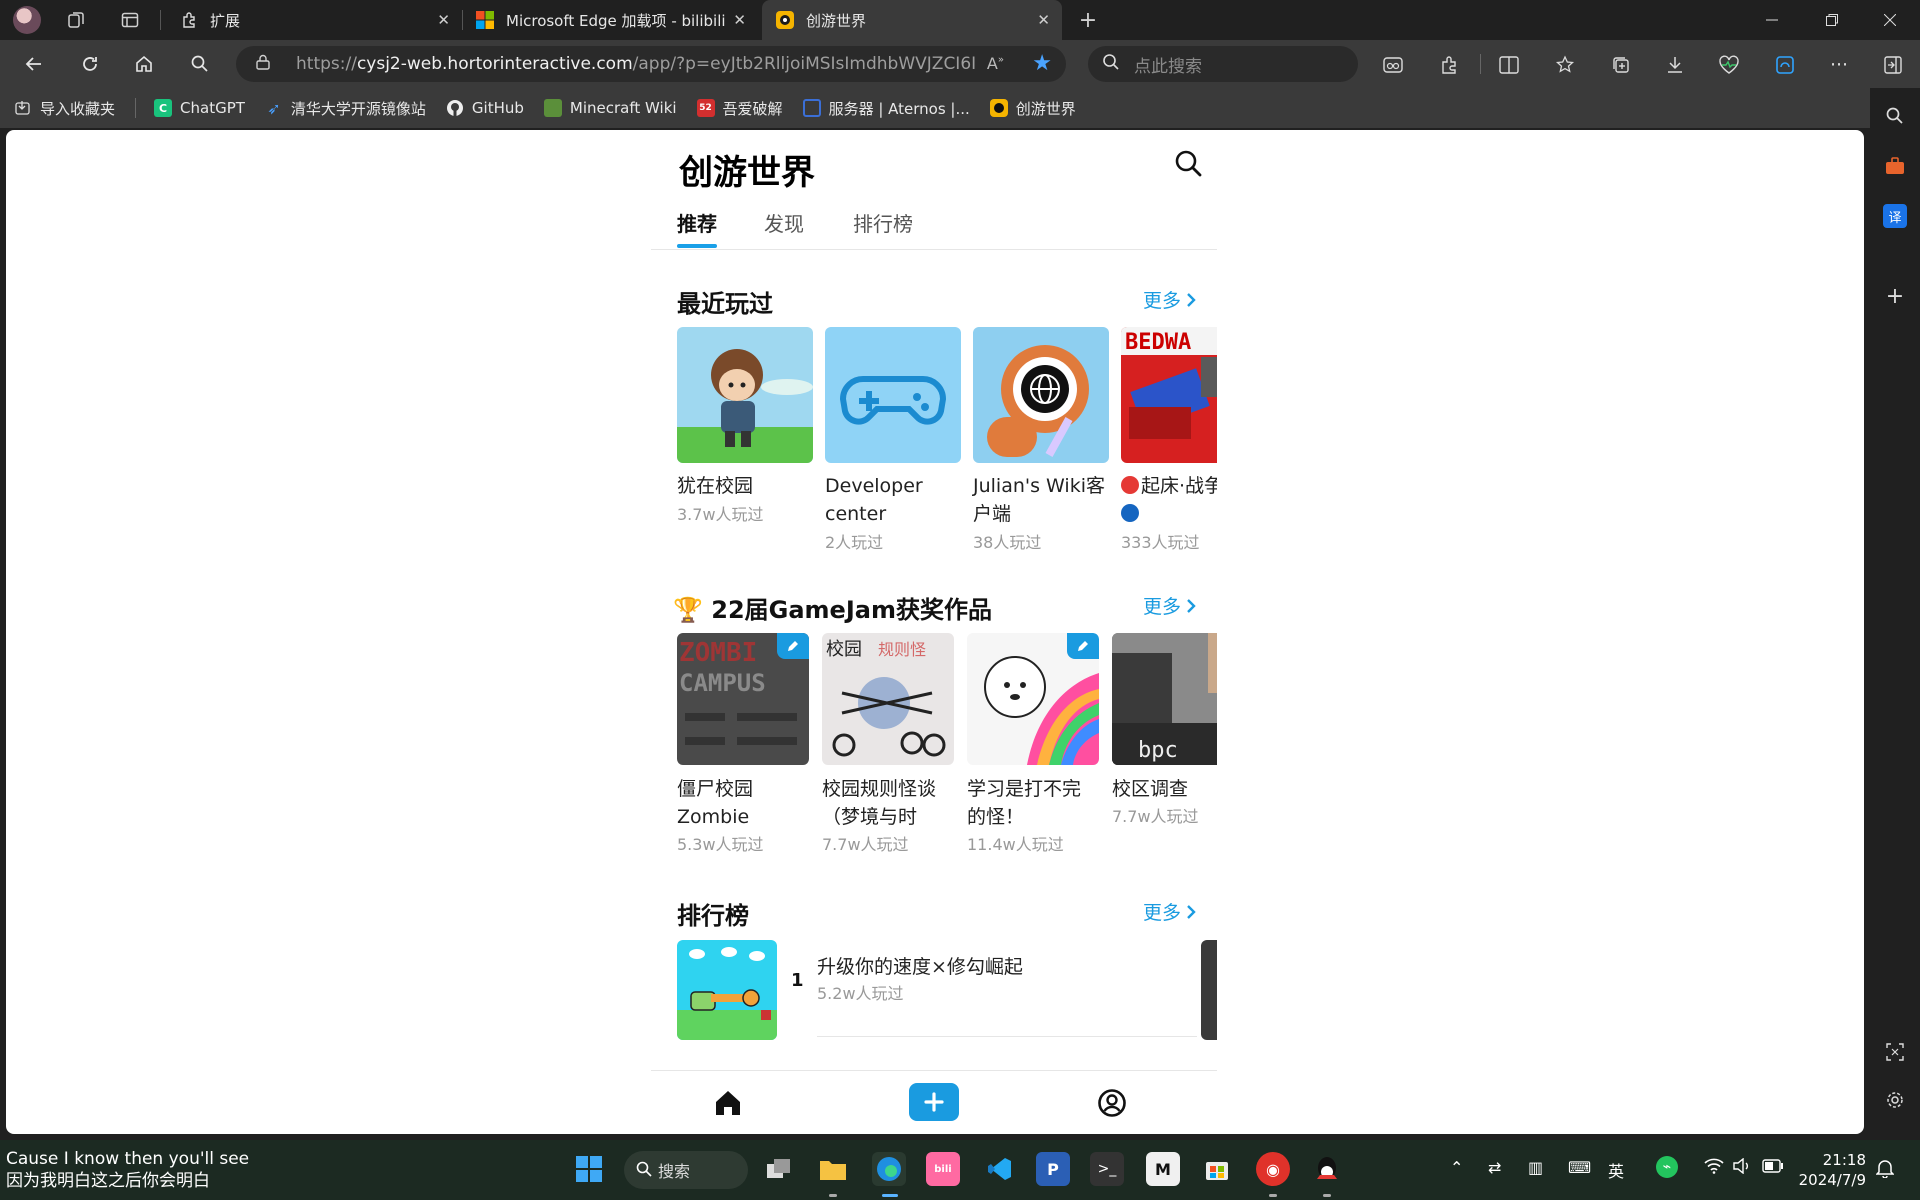  I want to click on wifi-icon, so click(1714, 1168).